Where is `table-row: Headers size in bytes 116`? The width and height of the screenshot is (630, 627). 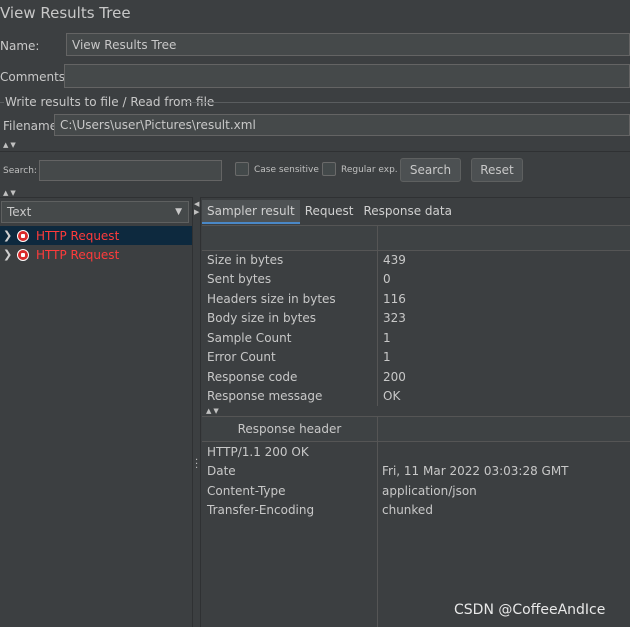
table-row: Headers size in bytes 116 is located at coordinates (416, 299).